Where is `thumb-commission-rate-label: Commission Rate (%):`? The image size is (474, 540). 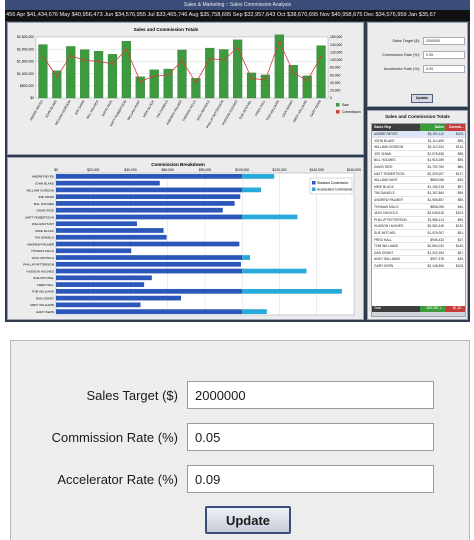
thumb-commission-rate-label: Commission Rate (%): is located at coordinates (401, 54).